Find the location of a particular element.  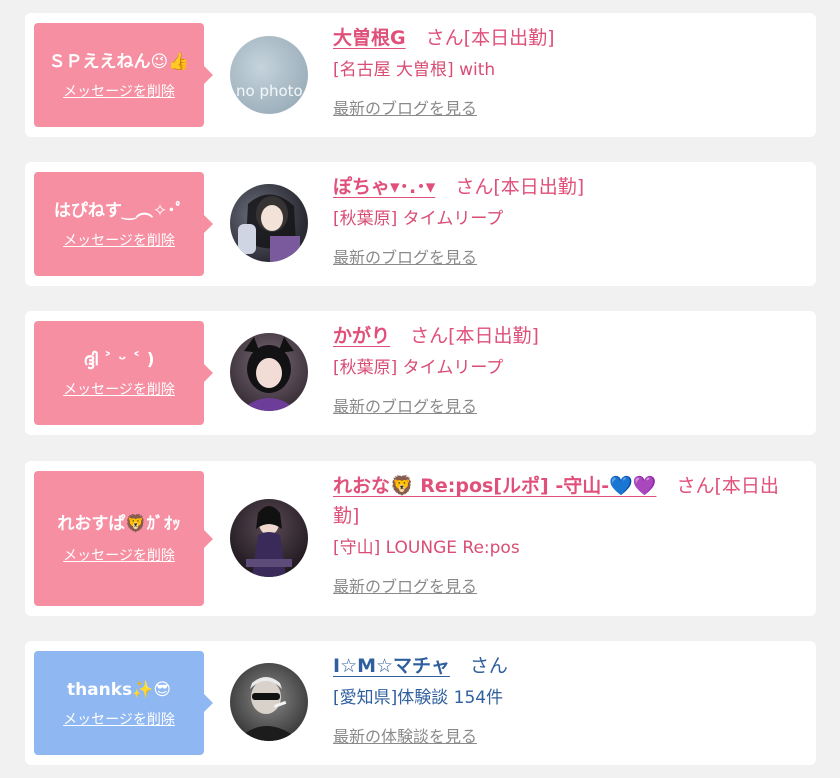

message-bubble: ദ്ദി ˃ ᵕ ˂ ) メッセージを削除 is located at coordinates (123, 373).